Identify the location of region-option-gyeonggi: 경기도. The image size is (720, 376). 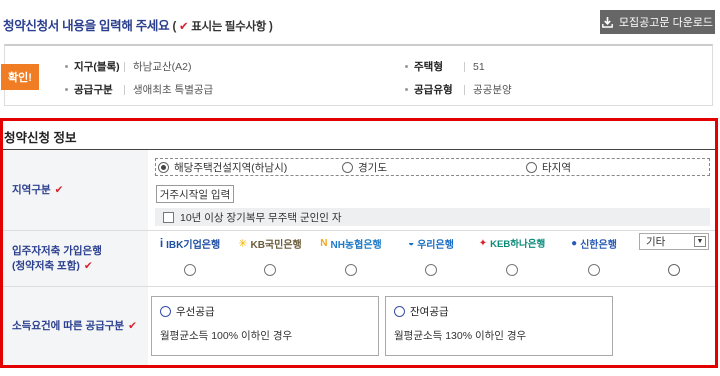
(364, 167).